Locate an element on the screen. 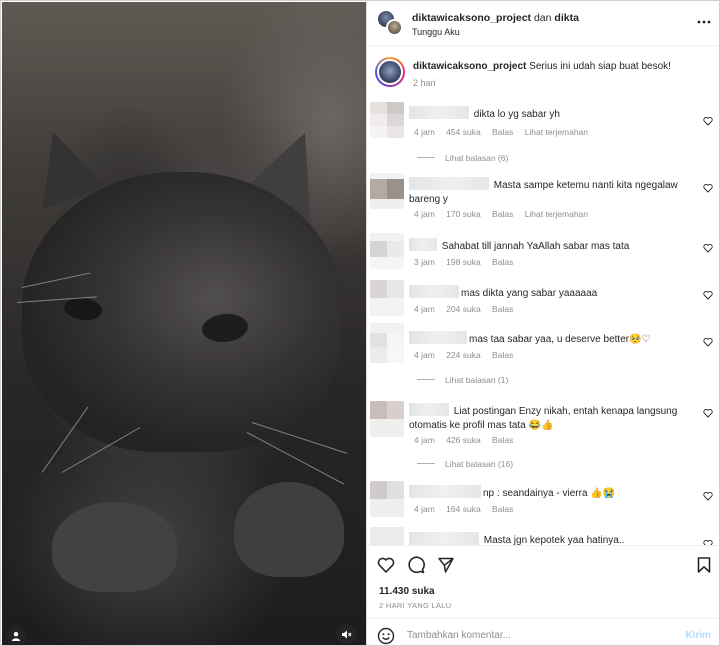 Image resolution: width=720 pixels, height=646 pixels. author-username-link: diktawicaksono_project is located at coordinates (471, 18).